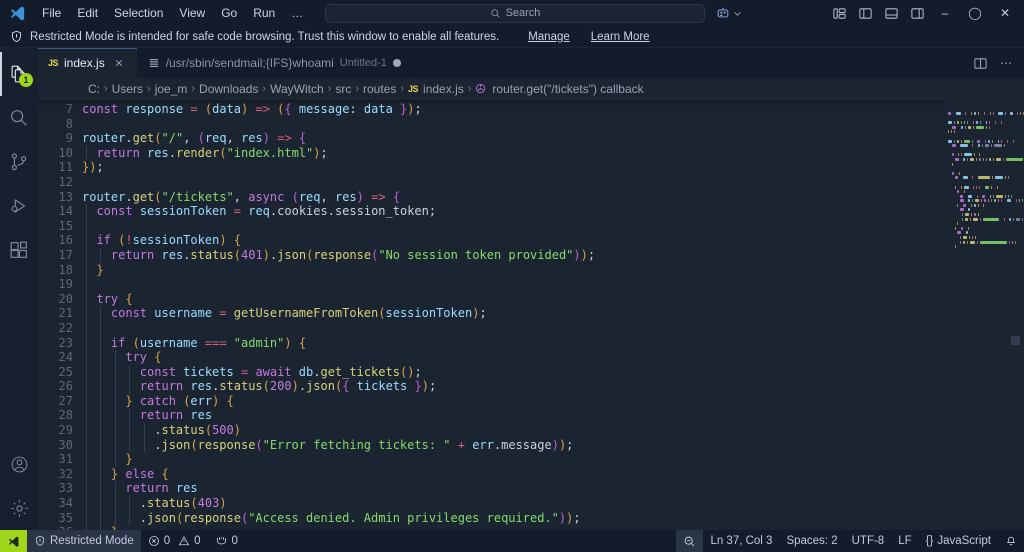 This screenshot has width=1024, height=552. Describe the element at coordinates (19, 206) in the screenshot. I see `sidebar-item-run-and-debug` at that location.